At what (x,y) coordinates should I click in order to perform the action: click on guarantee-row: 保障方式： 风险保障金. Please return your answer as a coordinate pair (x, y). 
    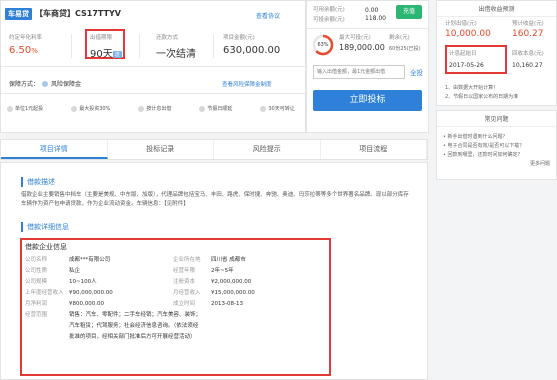
    Looking at the image, I should click on (45, 83).